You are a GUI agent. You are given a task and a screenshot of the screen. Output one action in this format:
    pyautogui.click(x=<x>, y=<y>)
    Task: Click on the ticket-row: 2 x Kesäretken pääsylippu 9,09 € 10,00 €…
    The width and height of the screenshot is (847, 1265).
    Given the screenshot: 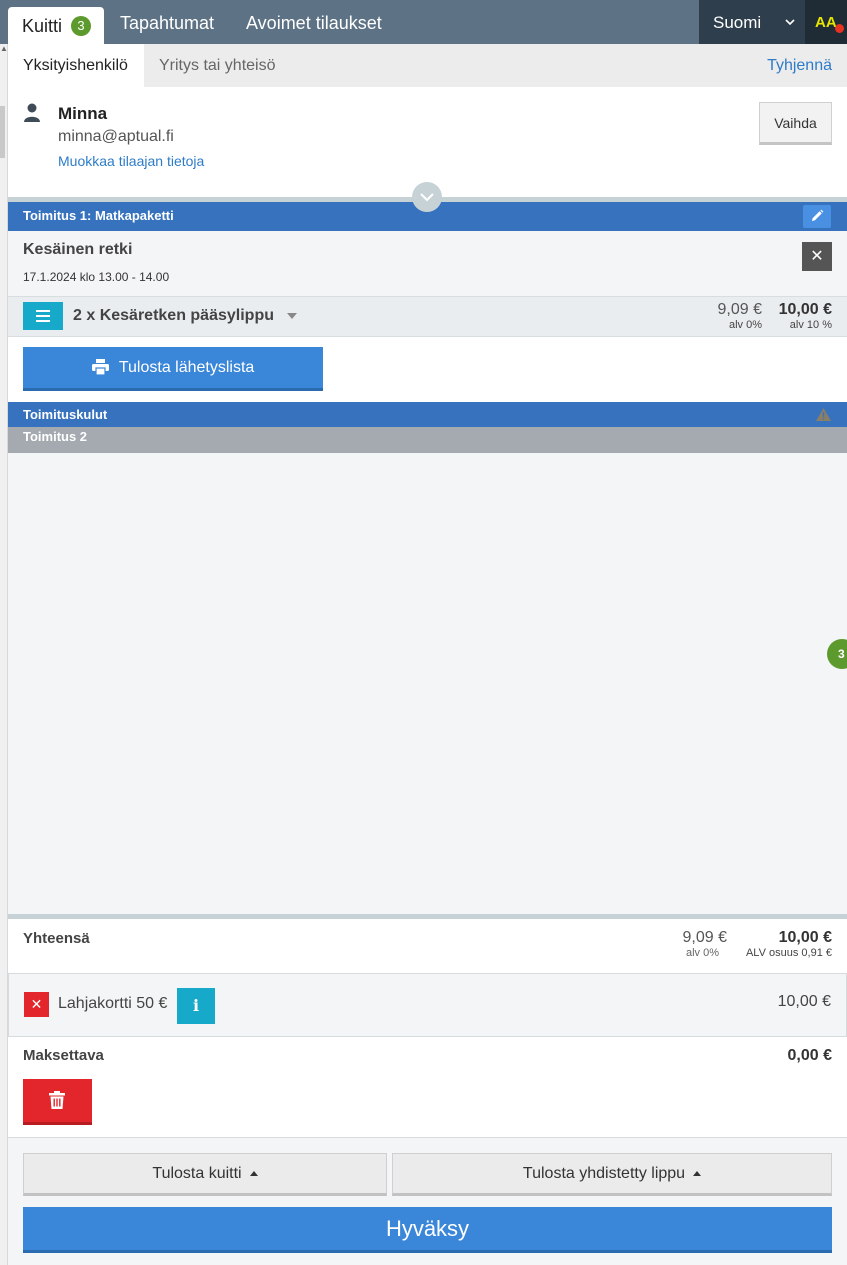 What is the action you would take?
    pyautogui.click(x=427, y=316)
    